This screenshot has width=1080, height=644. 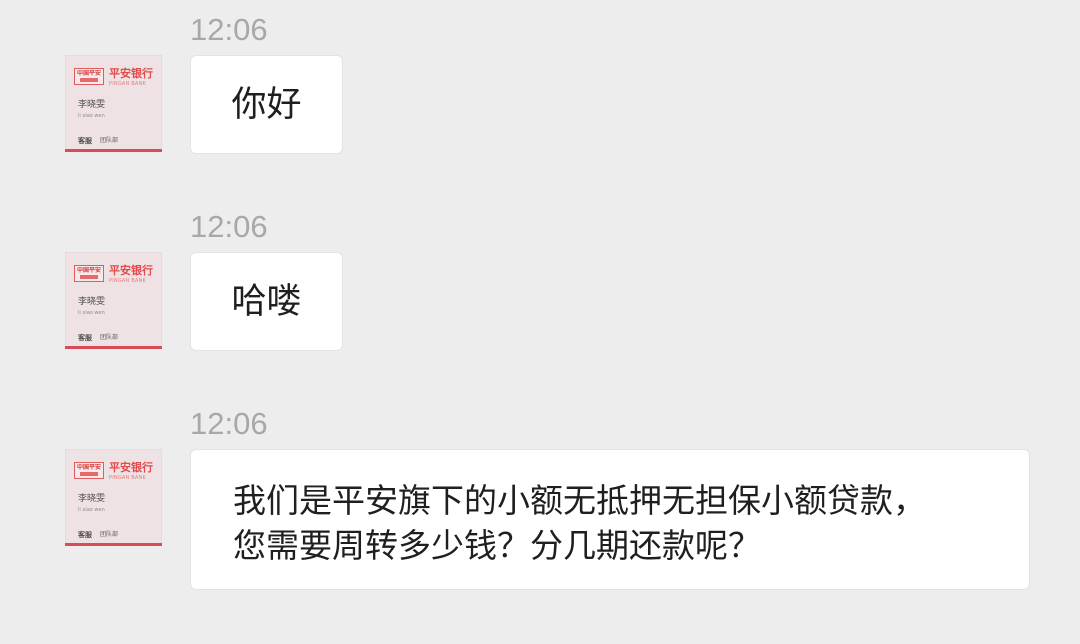 What do you see at coordinates (579, 500) in the screenshot?
I see `message-line: 我们是平安旗下的小额无抵押无担保小额贷款，` at bounding box center [579, 500].